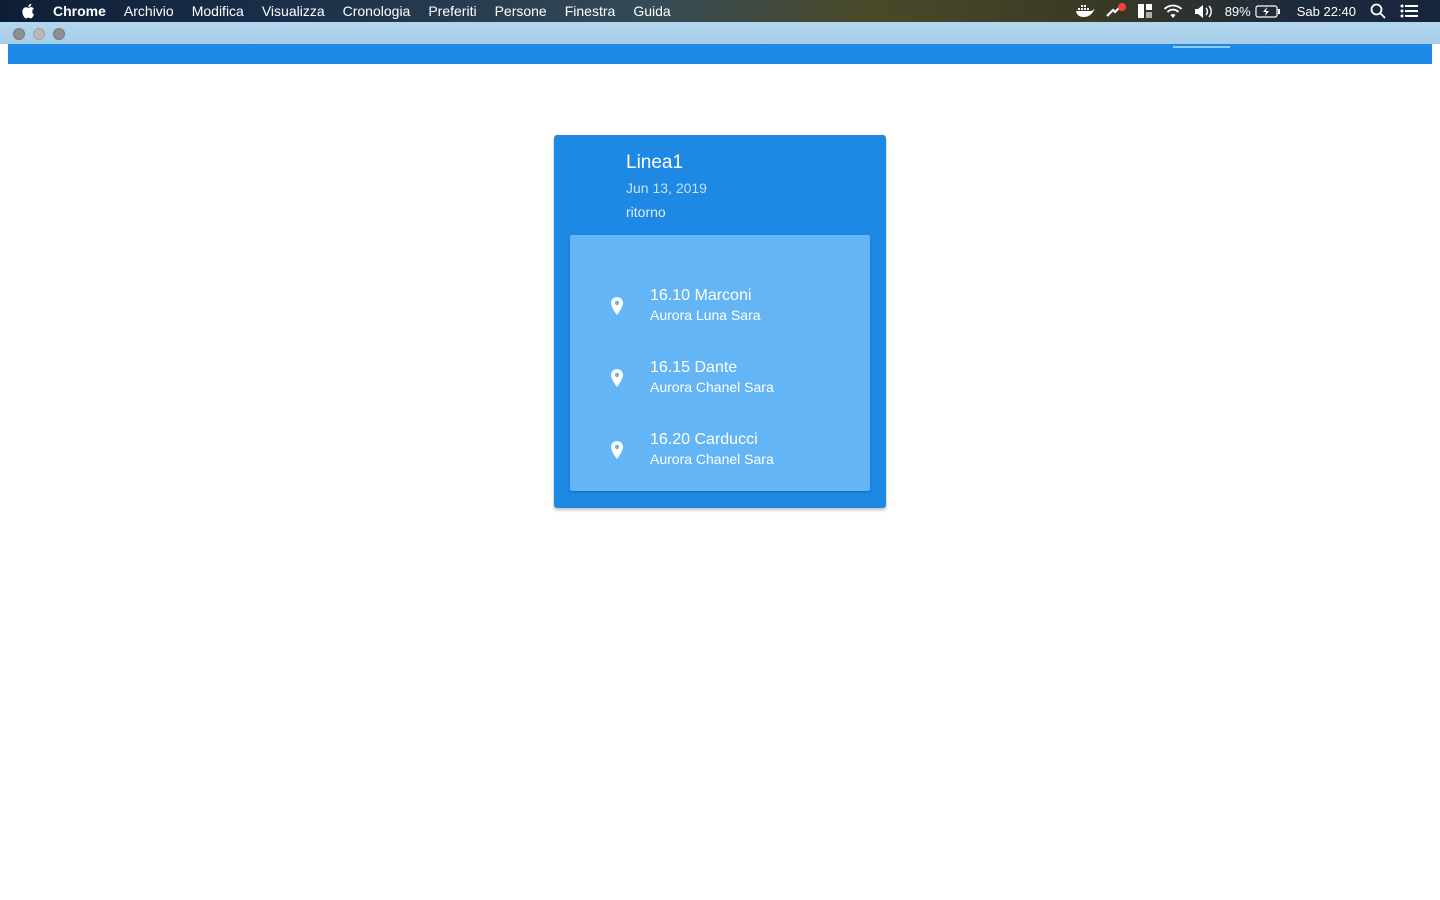 The image size is (1440, 900). What do you see at coordinates (1204, 11) in the screenshot?
I see `volume-icon` at bounding box center [1204, 11].